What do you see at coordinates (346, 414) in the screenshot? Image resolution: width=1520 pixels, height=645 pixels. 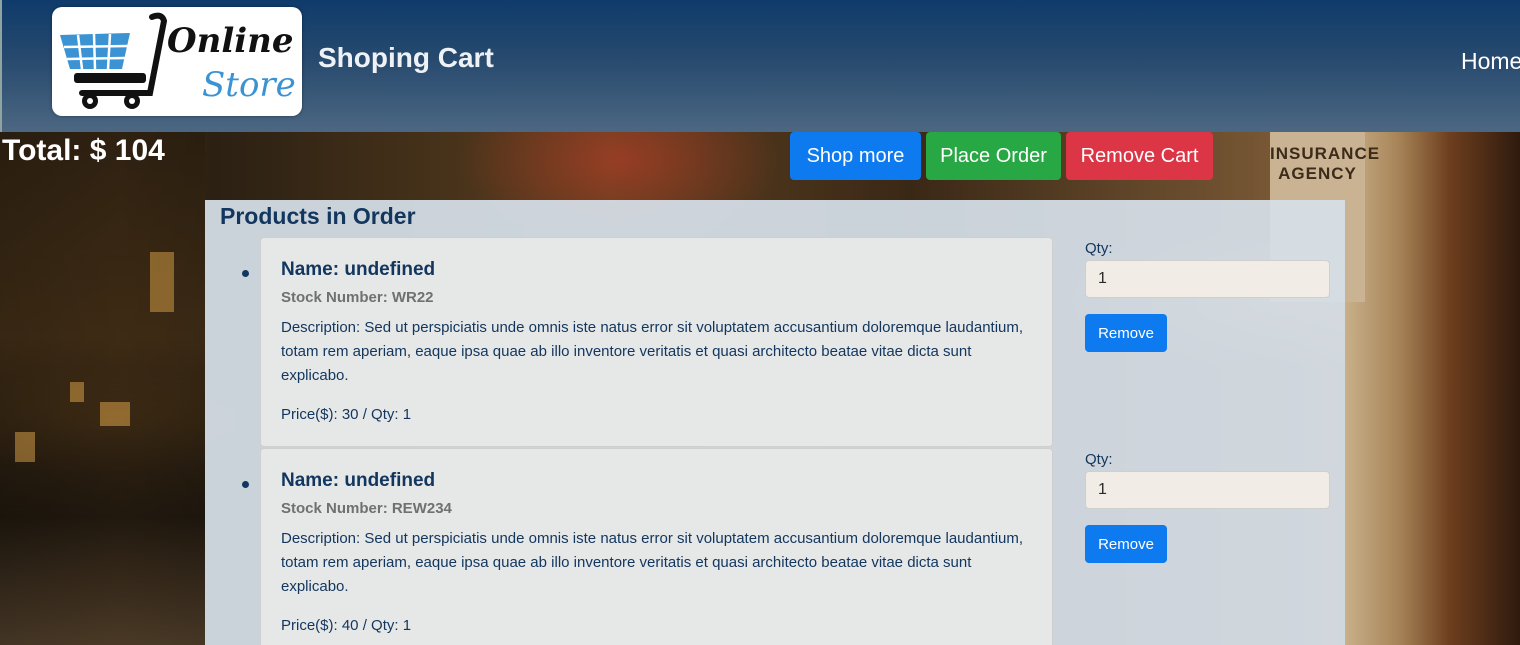 I see `product-price: Price($): 30 / Qty: 1` at bounding box center [346, 414].